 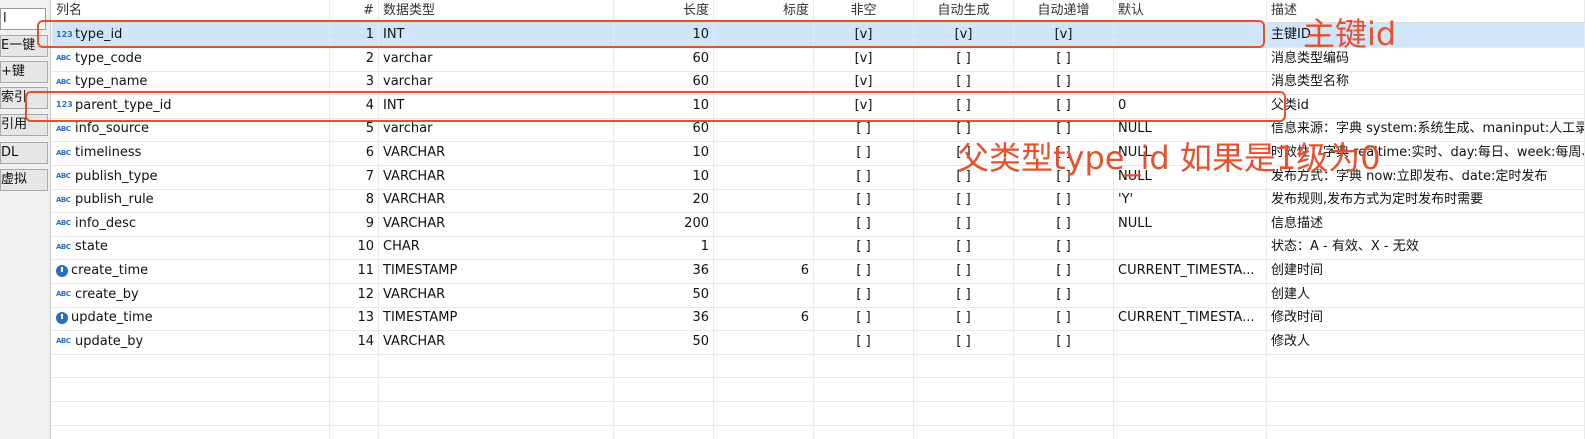 What do you see at coordinates (112, 318) in the screenshot?
I see `column-name-label: update_time` at bounding box center [112, 318].